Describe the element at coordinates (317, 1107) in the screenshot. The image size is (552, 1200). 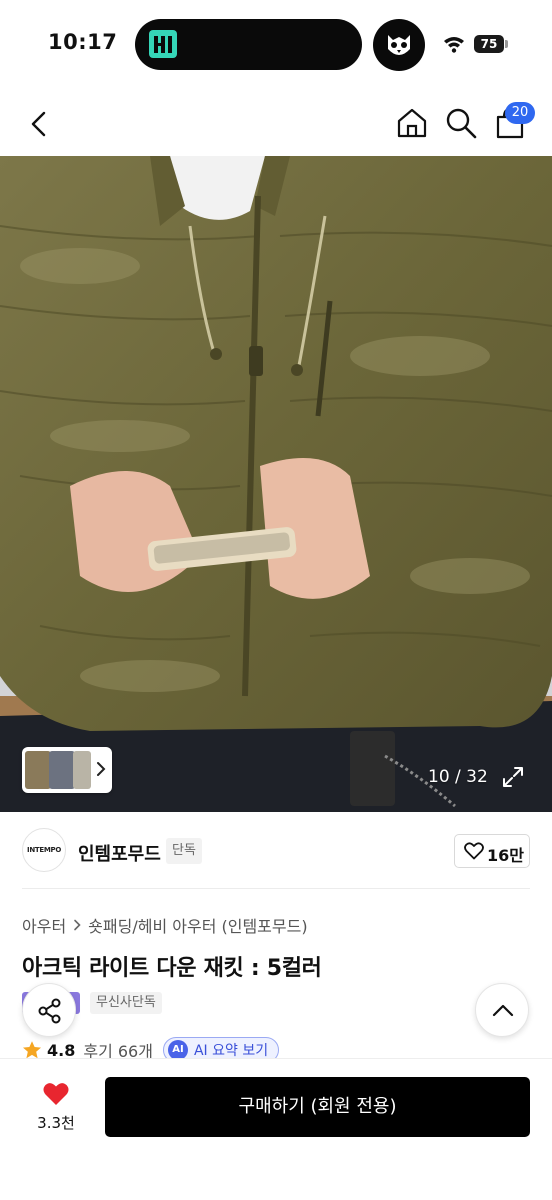
I see `buy-button: 구매하기 (회원 전용)` at that location.